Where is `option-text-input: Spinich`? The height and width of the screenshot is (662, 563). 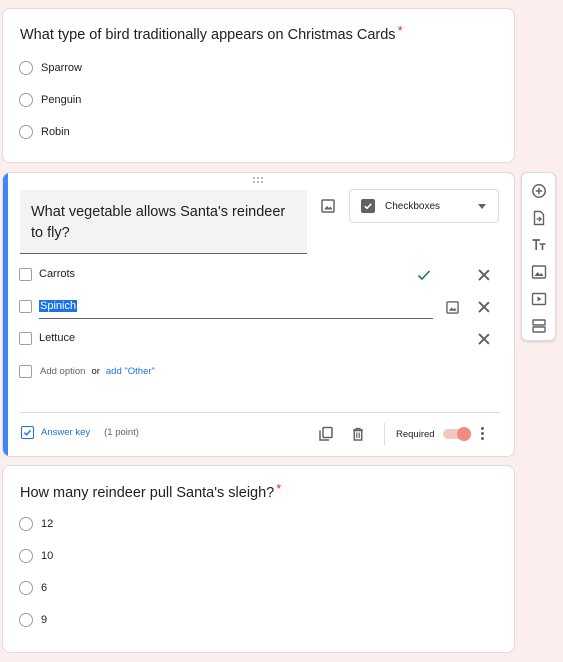
option-text-input: Spinich is located at coordinates (236, 308).